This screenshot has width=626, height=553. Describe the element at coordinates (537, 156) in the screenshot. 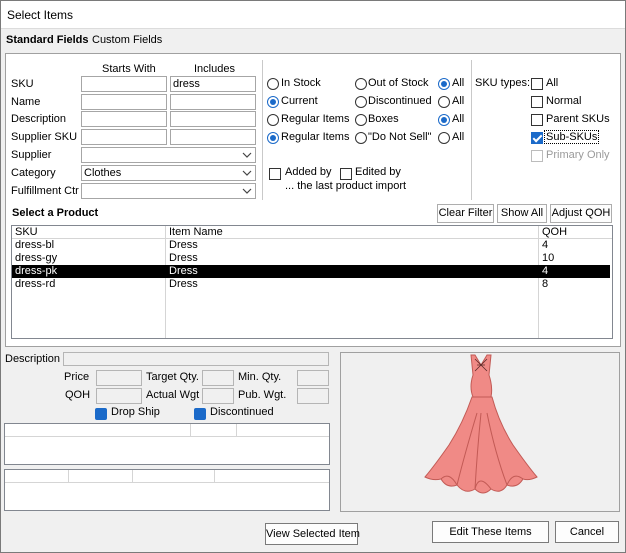

I see `primary-only-checkbox` at that location.